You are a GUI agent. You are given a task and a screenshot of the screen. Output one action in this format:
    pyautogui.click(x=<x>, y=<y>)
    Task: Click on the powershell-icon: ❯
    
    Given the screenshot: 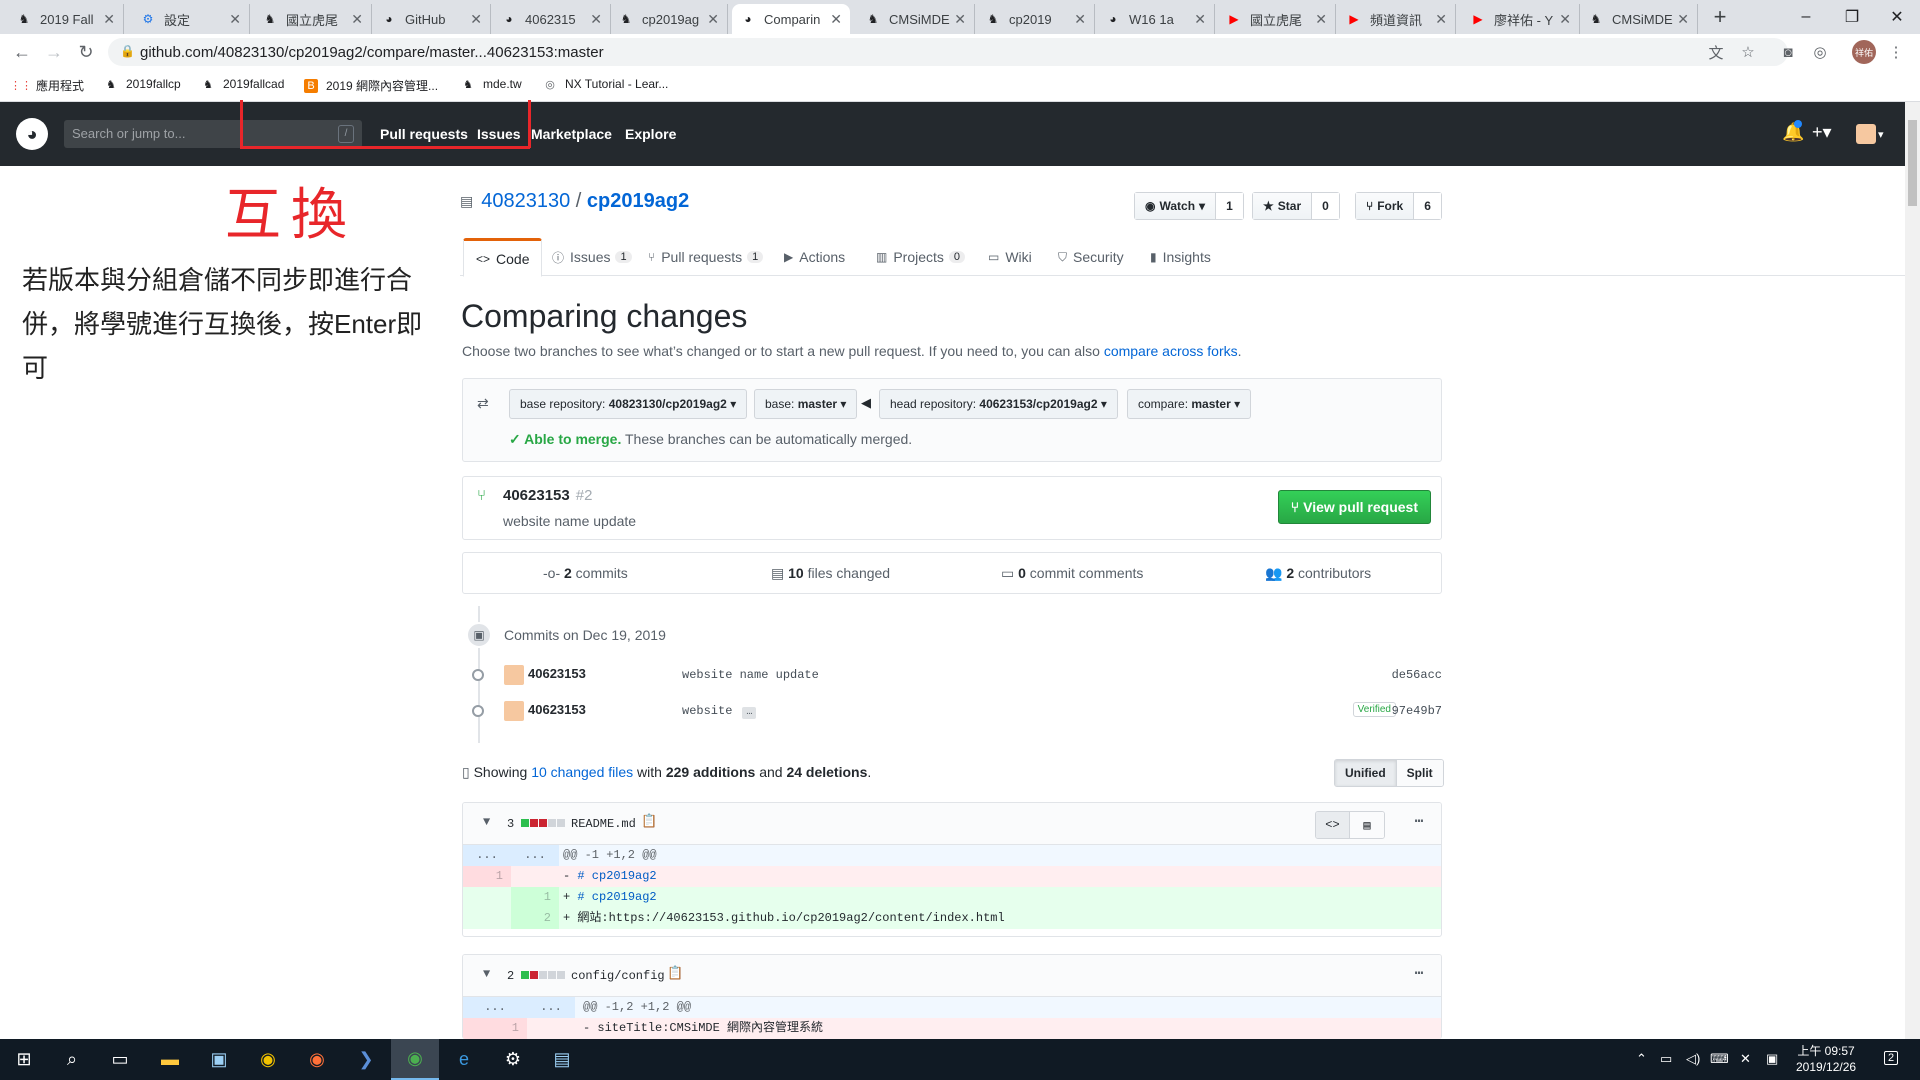 What is the action you would take?
    pyautogui.click(x=366, y=1059)
    